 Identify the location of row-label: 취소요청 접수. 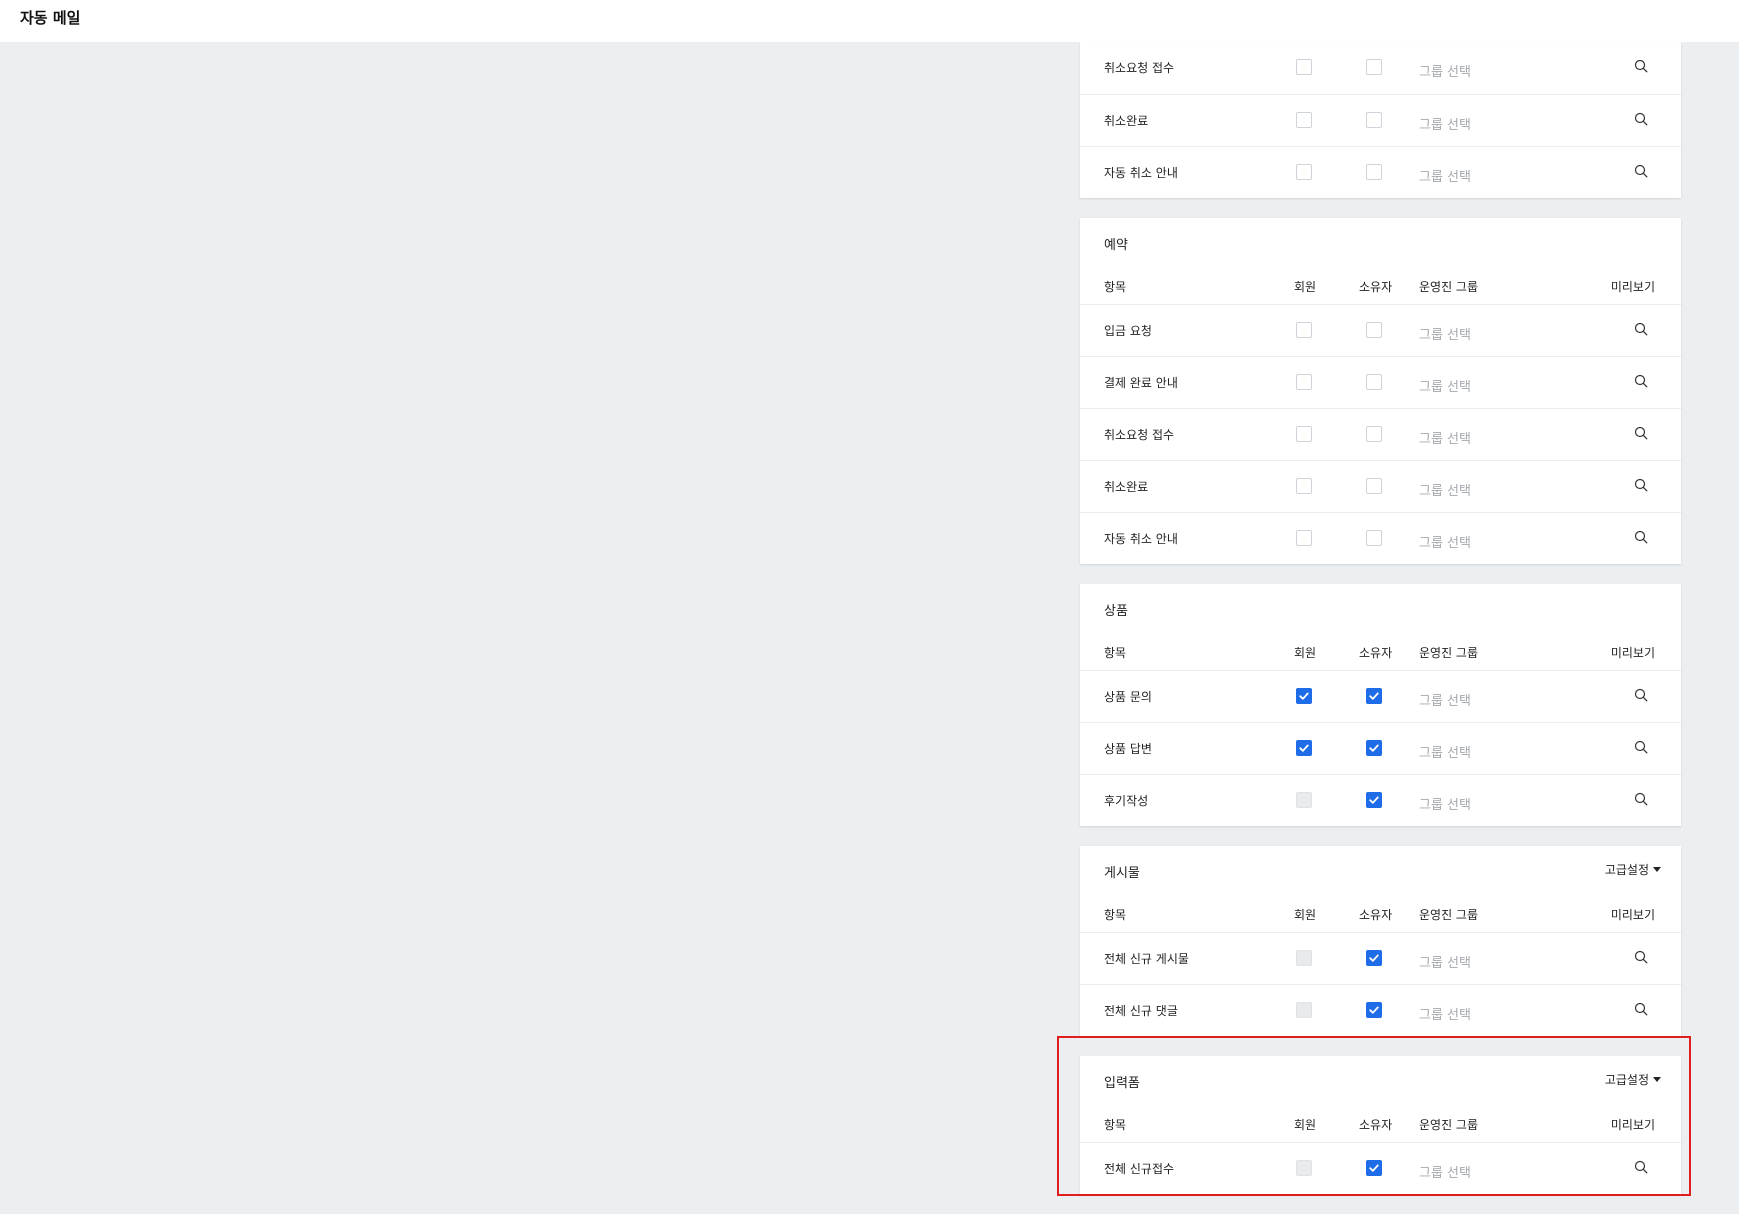
(1139, 68).